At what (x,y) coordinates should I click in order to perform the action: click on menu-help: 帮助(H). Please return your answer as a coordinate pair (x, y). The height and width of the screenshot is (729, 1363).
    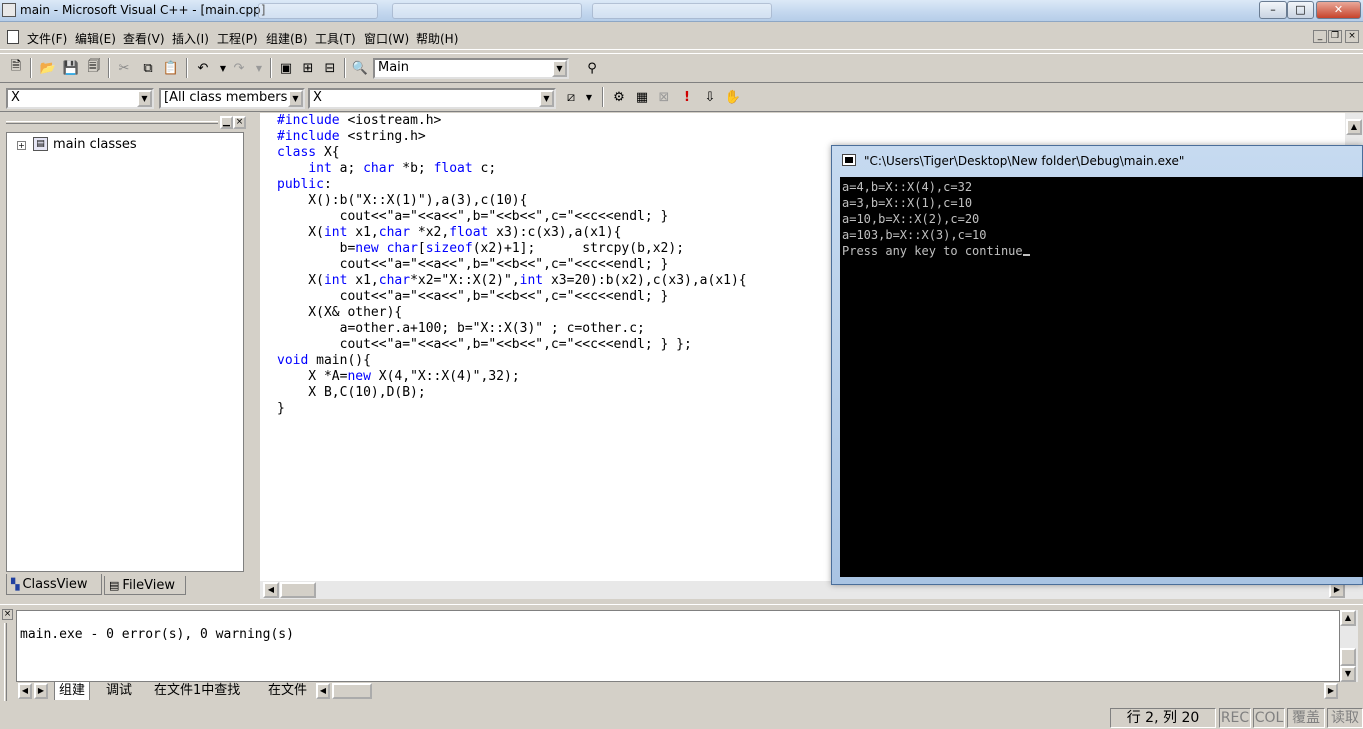
    Looking at the image, I should click on (437, 38).